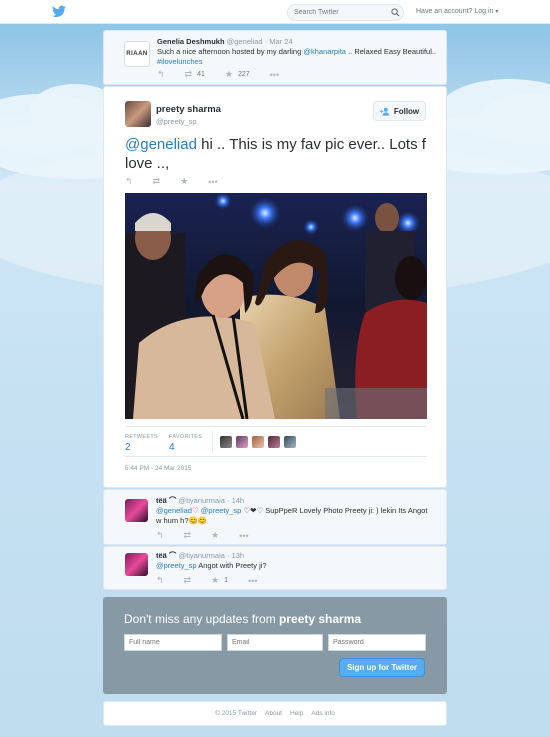  I want to click on mention-link: @khanarpita, so click(324, 51).